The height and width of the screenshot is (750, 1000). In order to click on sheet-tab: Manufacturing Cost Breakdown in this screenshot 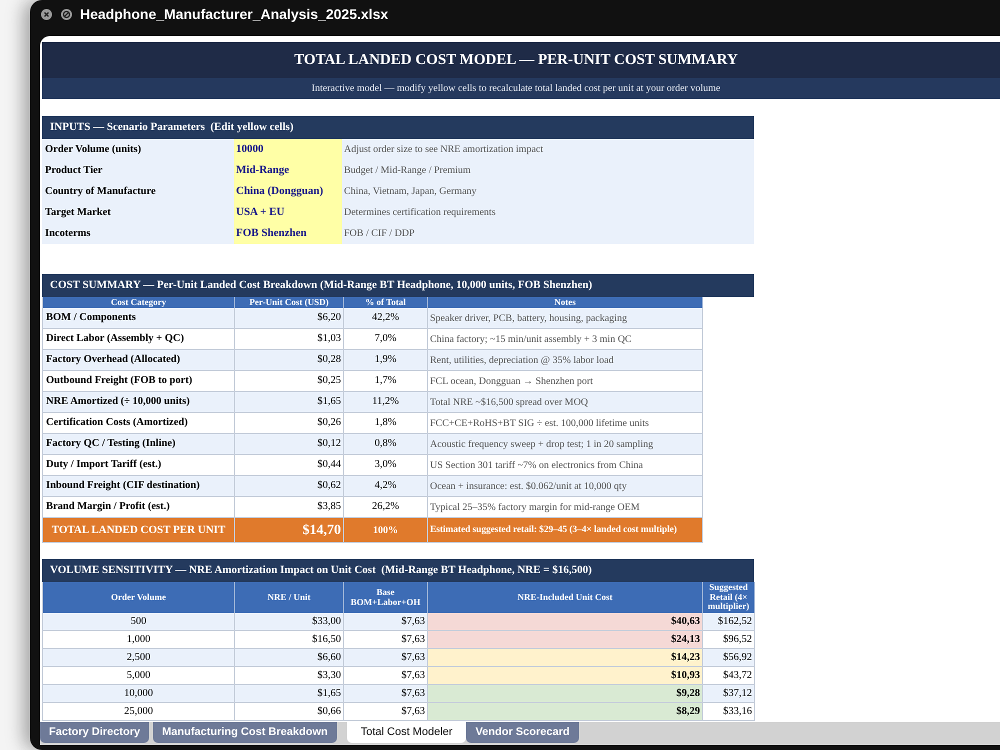, I will do `click(245, 732)`.